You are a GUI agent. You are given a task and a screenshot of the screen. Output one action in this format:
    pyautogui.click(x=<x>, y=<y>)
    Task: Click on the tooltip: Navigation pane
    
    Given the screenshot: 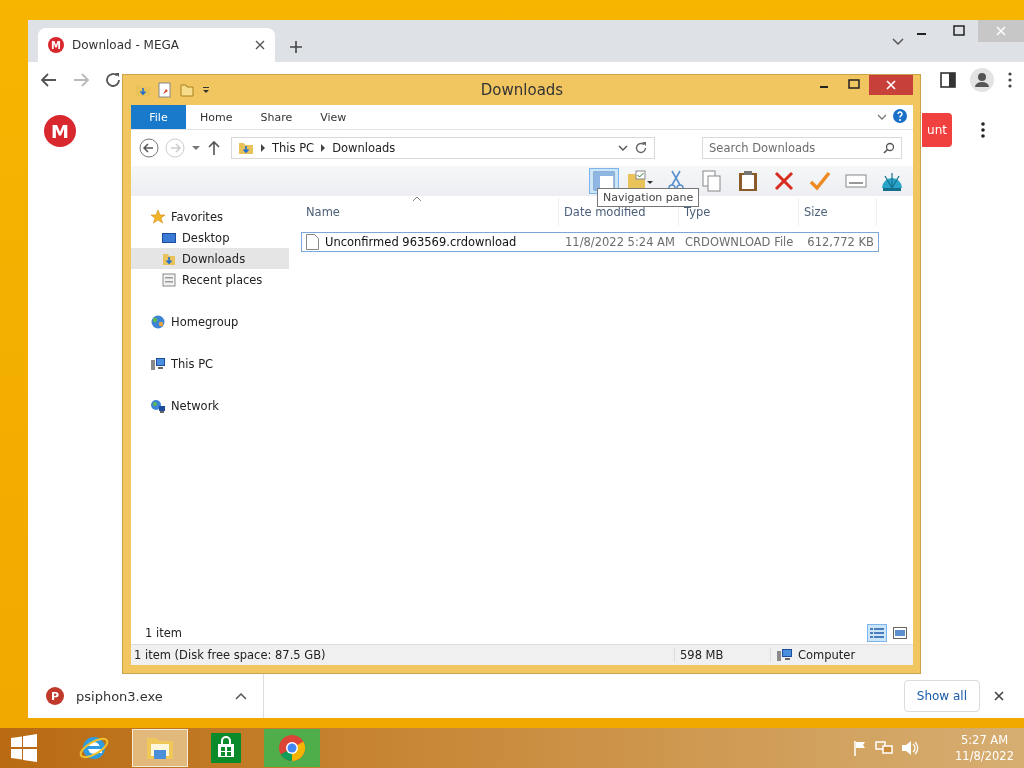 What is the action you would take?
    pyautogui.click(x=648, y=197)
    